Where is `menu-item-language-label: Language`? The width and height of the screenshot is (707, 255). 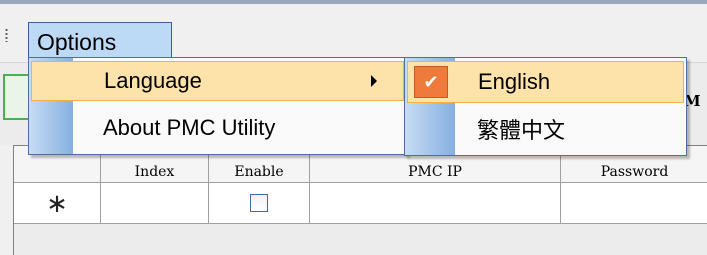
menu-item-language-label: Language is located at coordinates (153, 80).